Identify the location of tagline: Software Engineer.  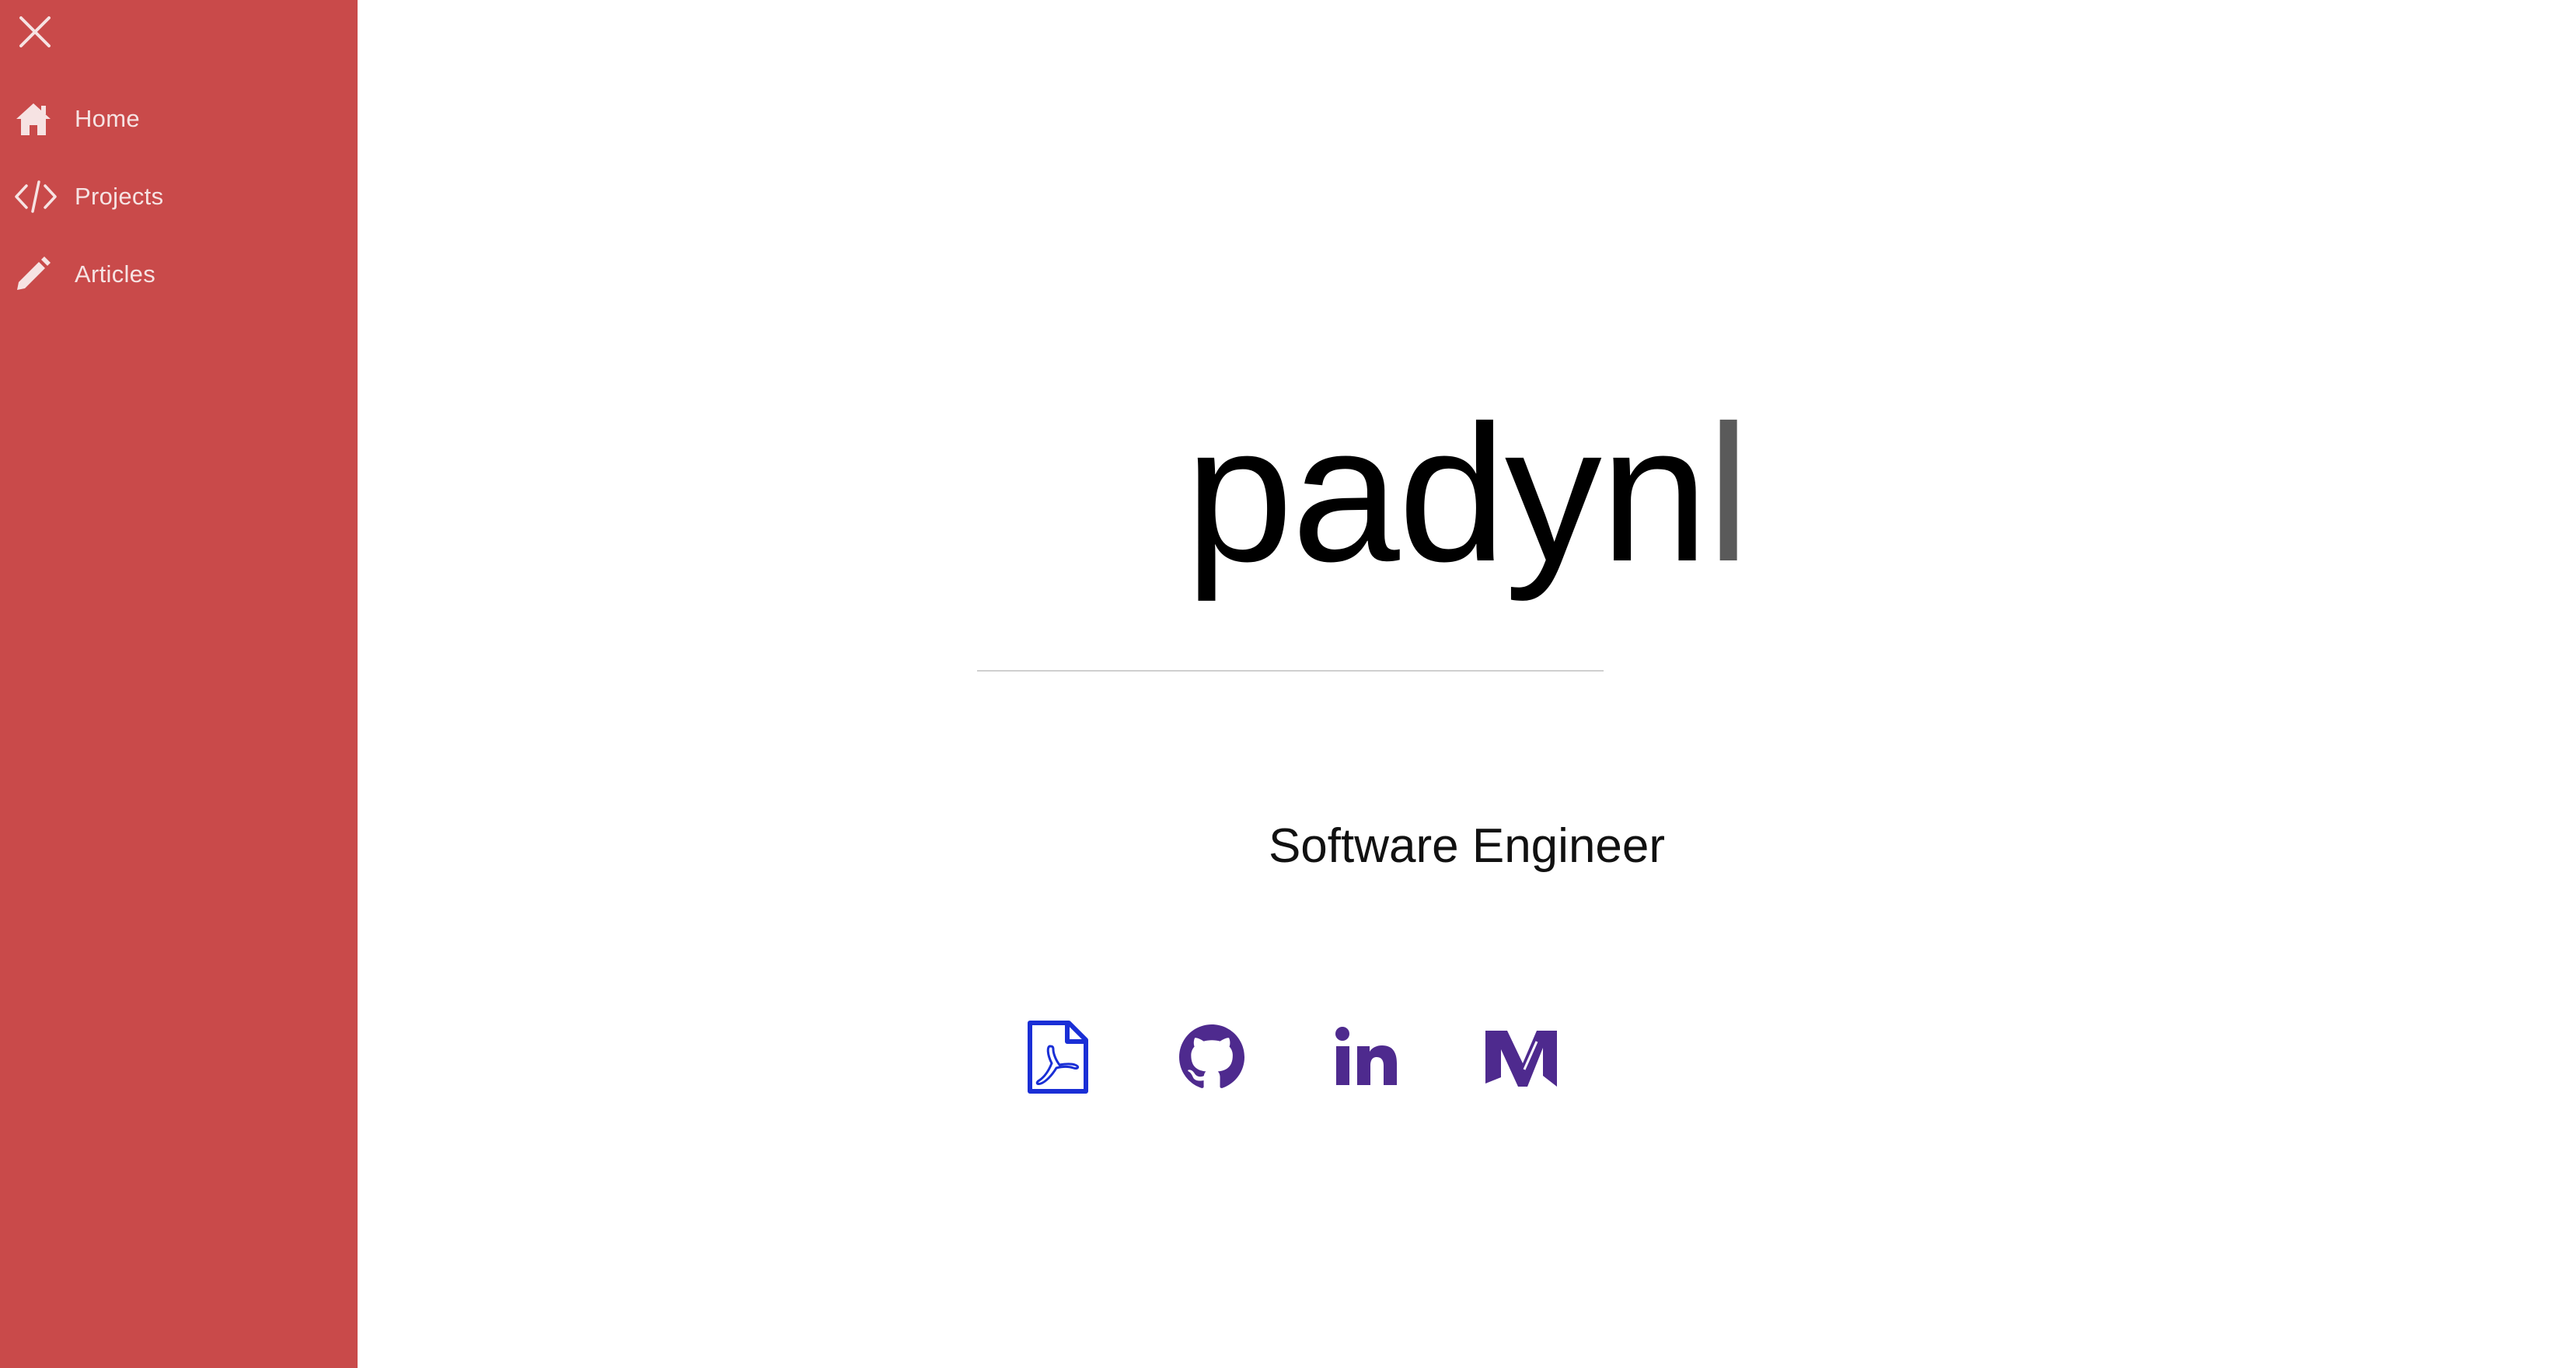
(1467, 846).